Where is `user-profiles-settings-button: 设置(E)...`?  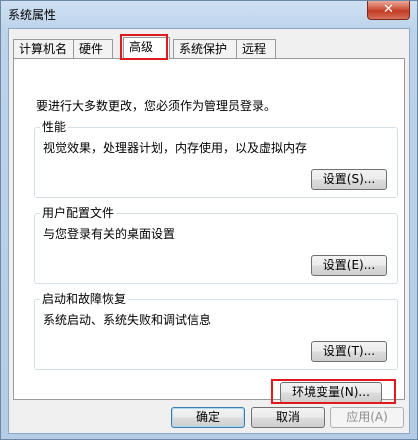 user-profiles-settings-button: 设置(E)... is located at coordinates (349, 265).